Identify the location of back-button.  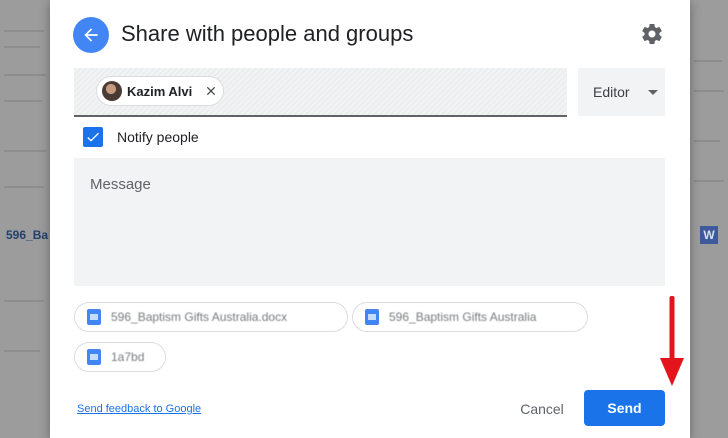
(91, 35).